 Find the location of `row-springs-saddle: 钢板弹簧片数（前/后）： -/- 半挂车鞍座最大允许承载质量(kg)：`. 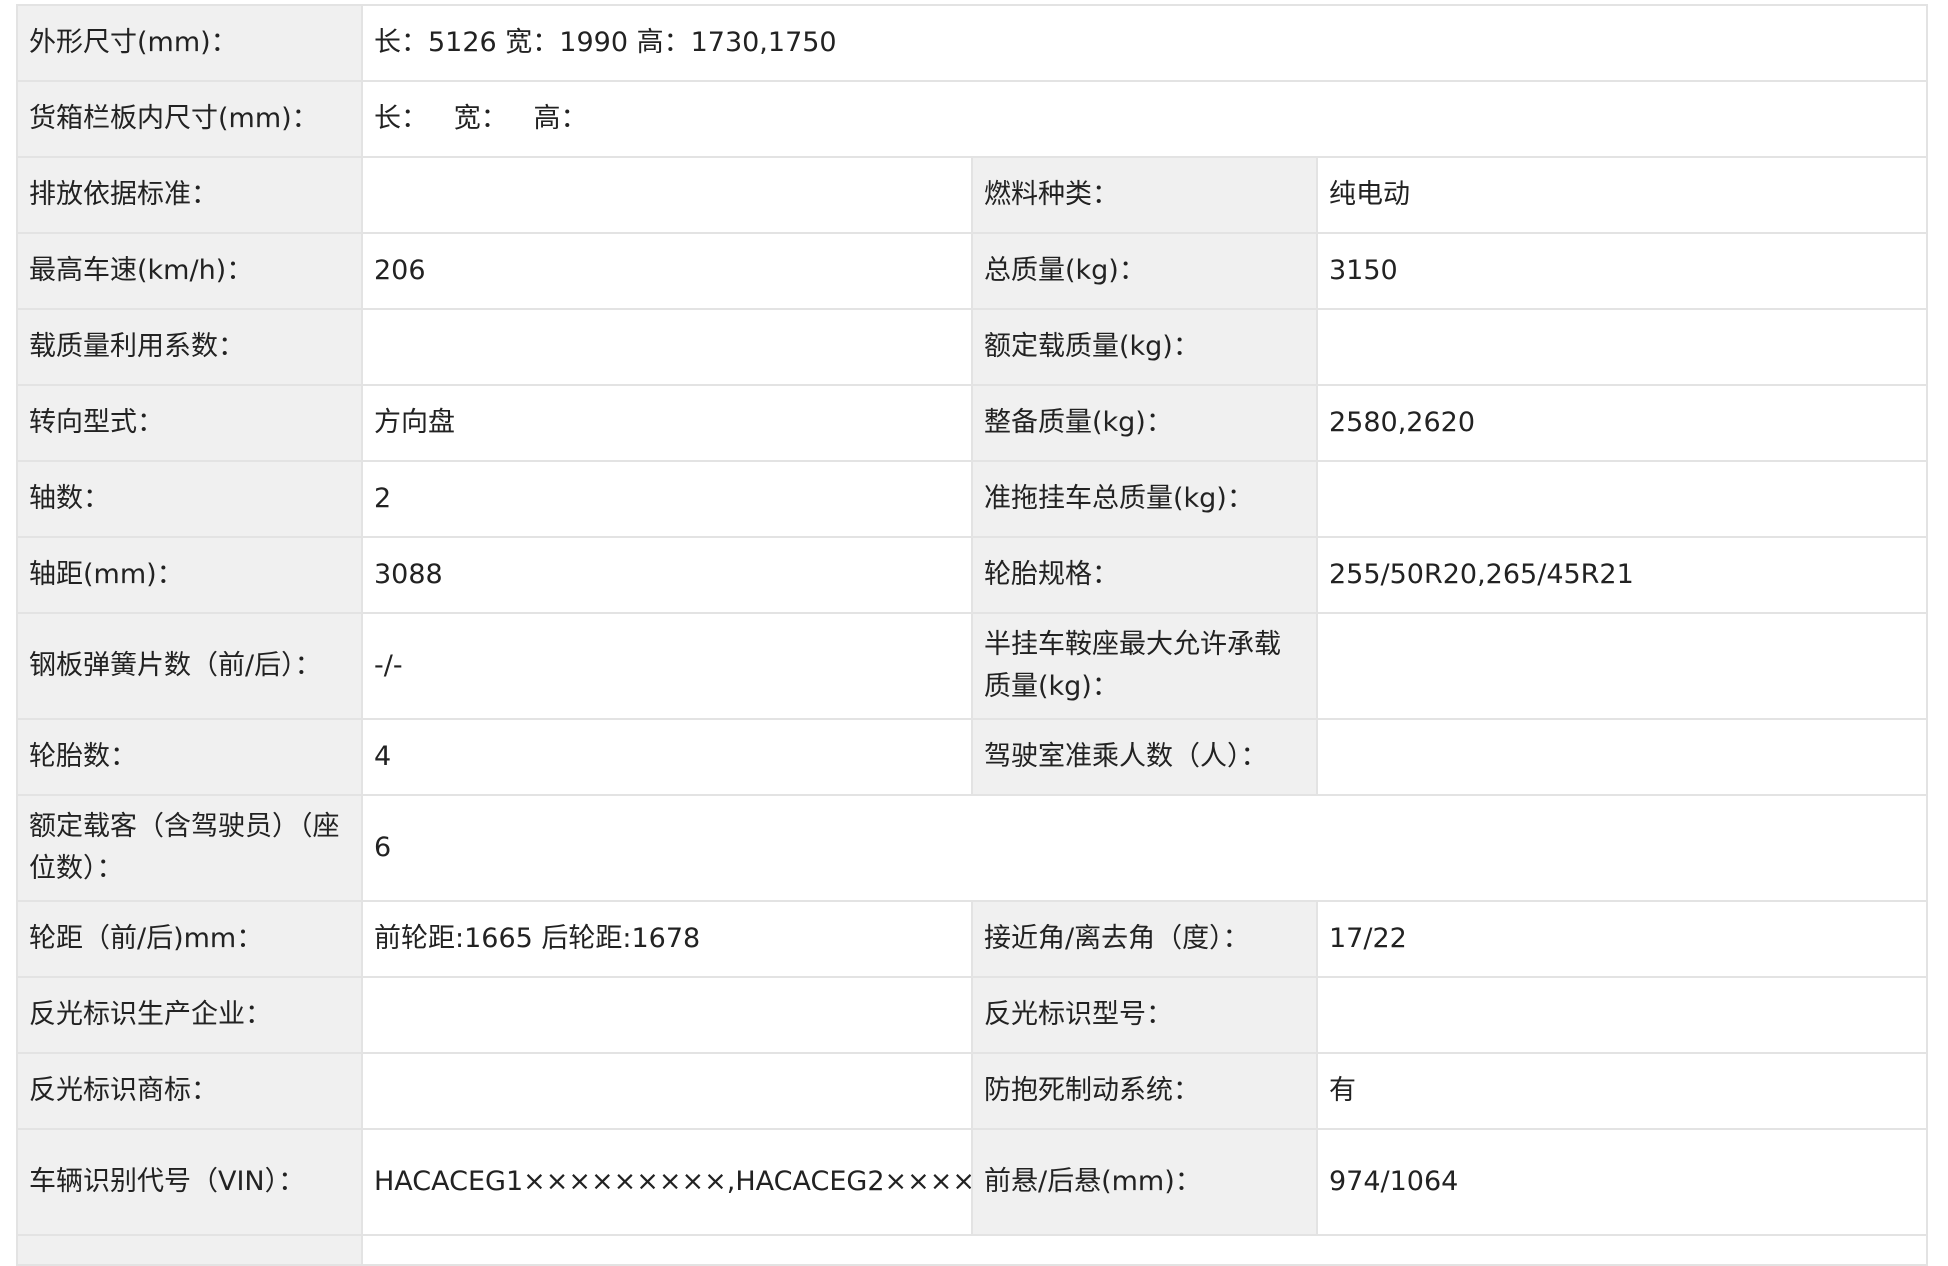

row-springs-saddle: 钢板弹簧片数（前/后）： -/- 半挂车鞍座最大允许承载质量(kg)： is located at coordinates (972, 666).